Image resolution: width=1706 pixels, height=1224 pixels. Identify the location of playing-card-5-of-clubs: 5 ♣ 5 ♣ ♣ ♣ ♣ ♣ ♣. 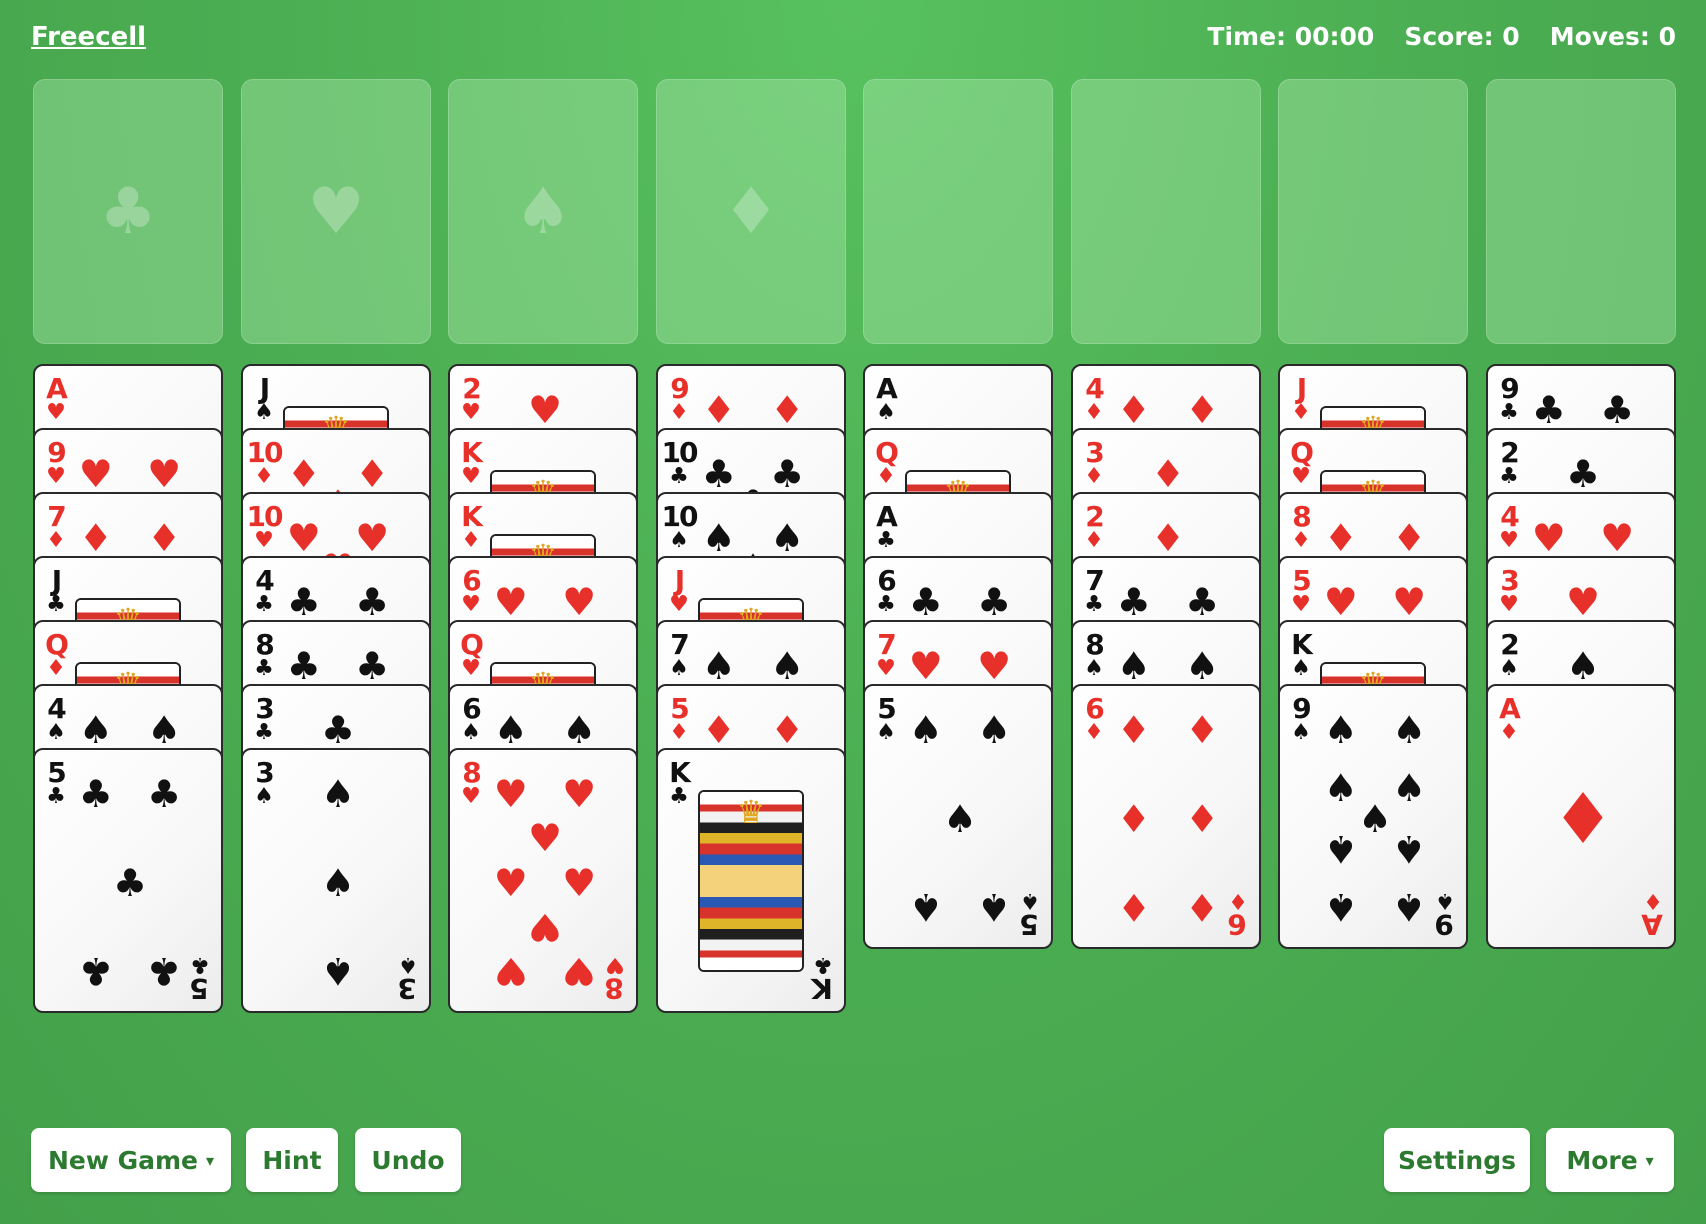
(128, 880).